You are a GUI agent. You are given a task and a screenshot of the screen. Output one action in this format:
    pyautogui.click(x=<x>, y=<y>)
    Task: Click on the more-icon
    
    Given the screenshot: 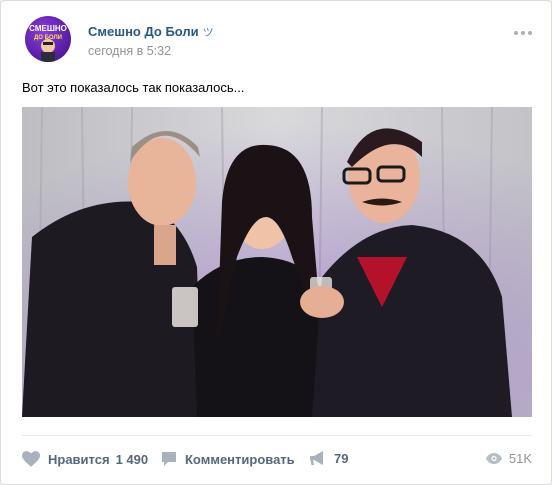 What is the action you would take?
    pyautogui.click(x=523, y=33)
    